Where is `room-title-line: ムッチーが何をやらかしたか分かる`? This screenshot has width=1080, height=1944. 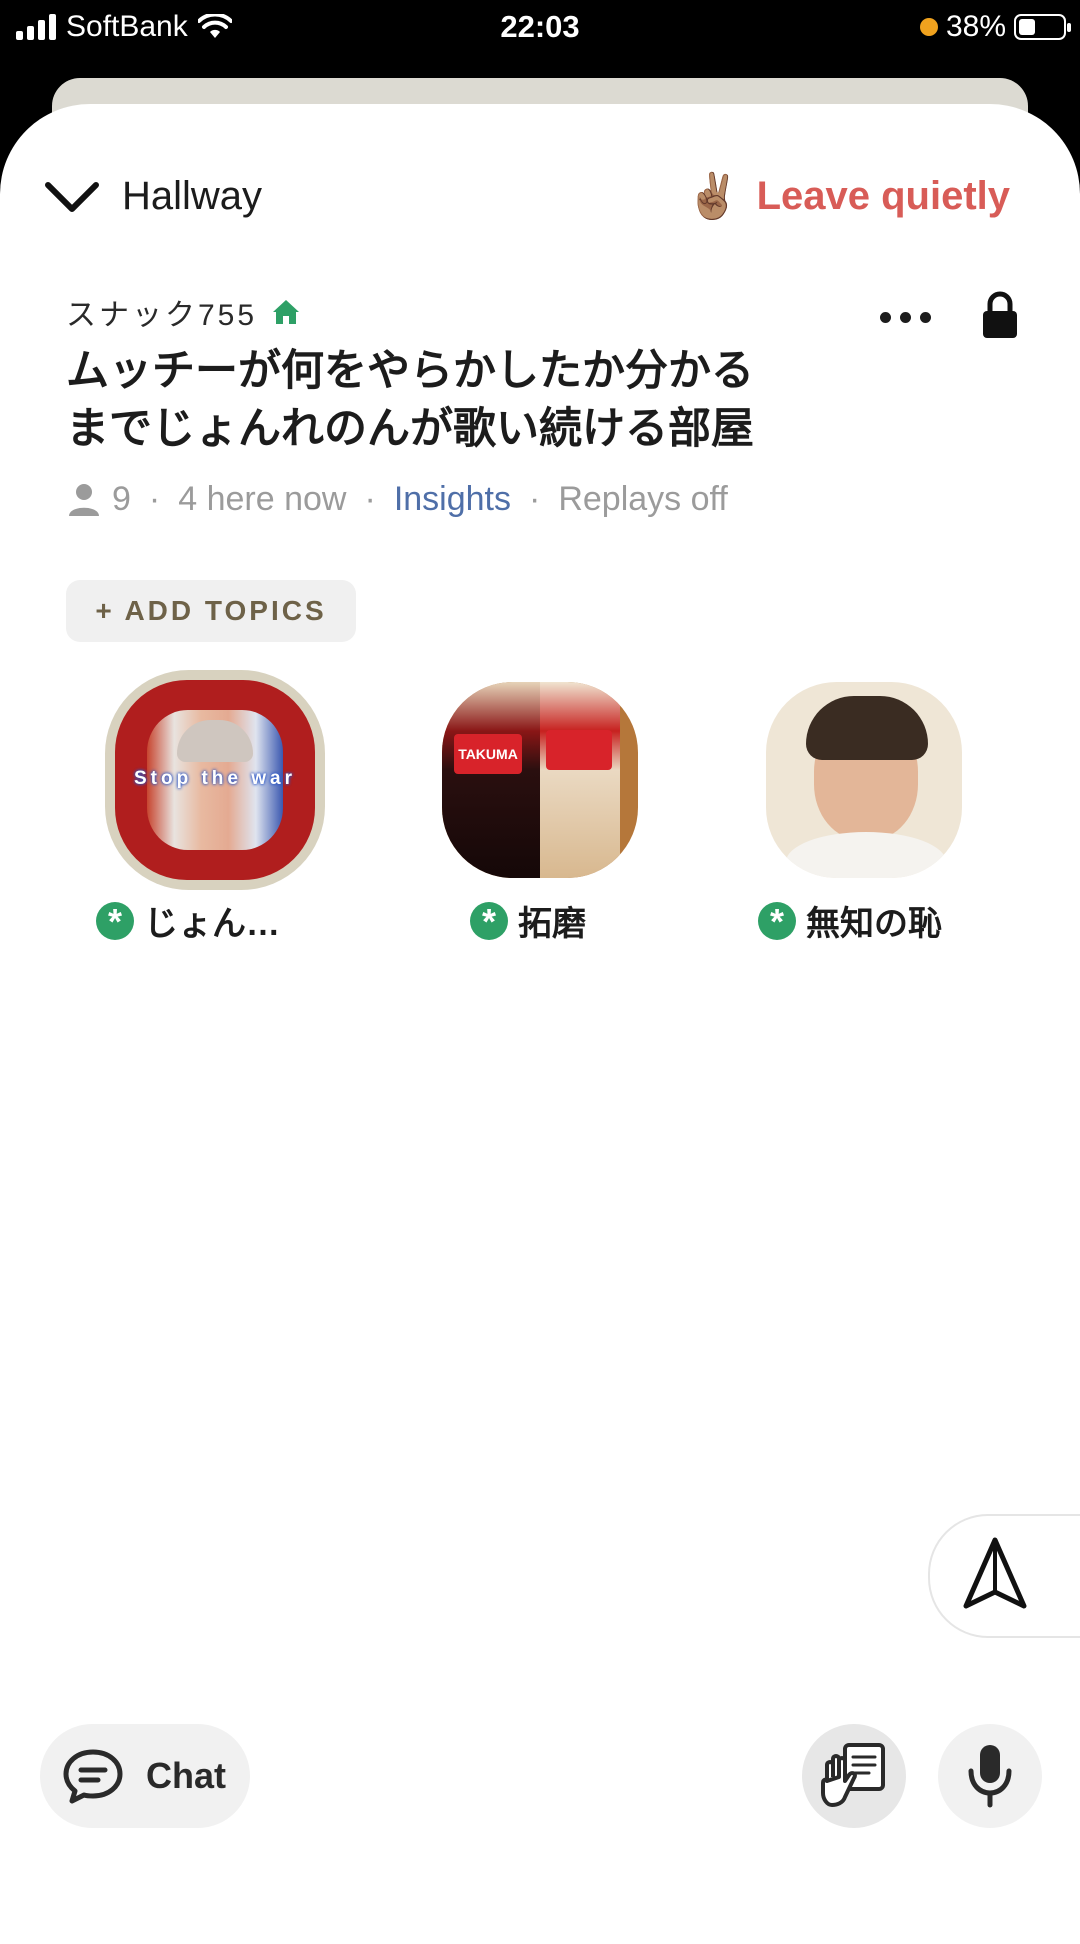
room-title-line: ムッチーが何をやらかしたか分かる is located at coordinates (410, 371).